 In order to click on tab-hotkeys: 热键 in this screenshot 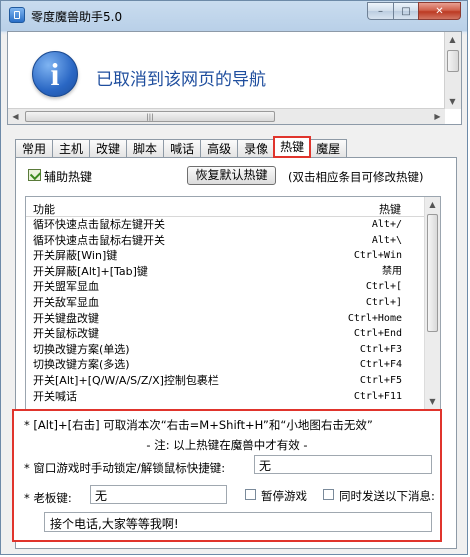, I will do `click(292, 147)`.